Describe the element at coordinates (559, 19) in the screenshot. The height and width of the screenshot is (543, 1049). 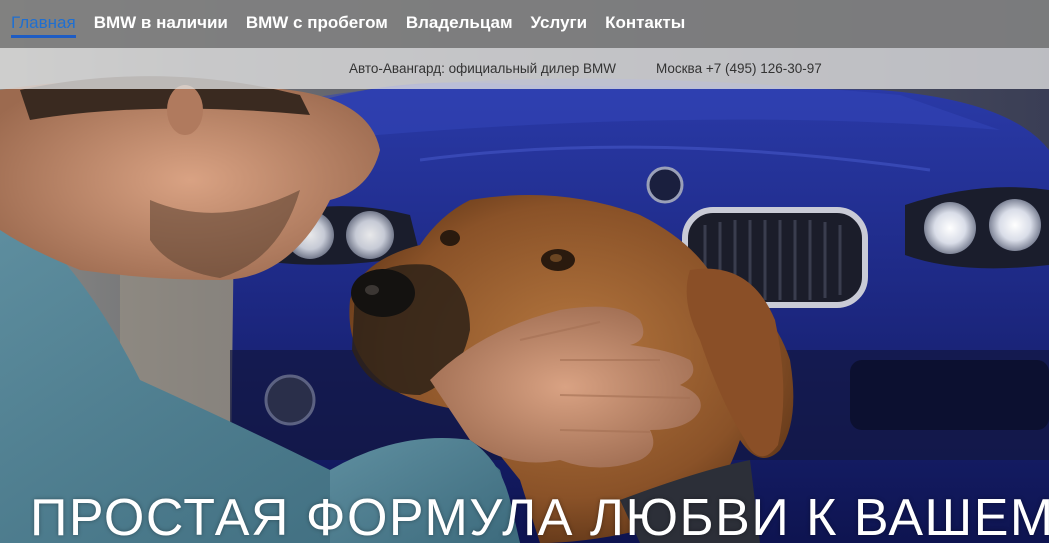
I see `nav-link-services: Услуги` at that location.